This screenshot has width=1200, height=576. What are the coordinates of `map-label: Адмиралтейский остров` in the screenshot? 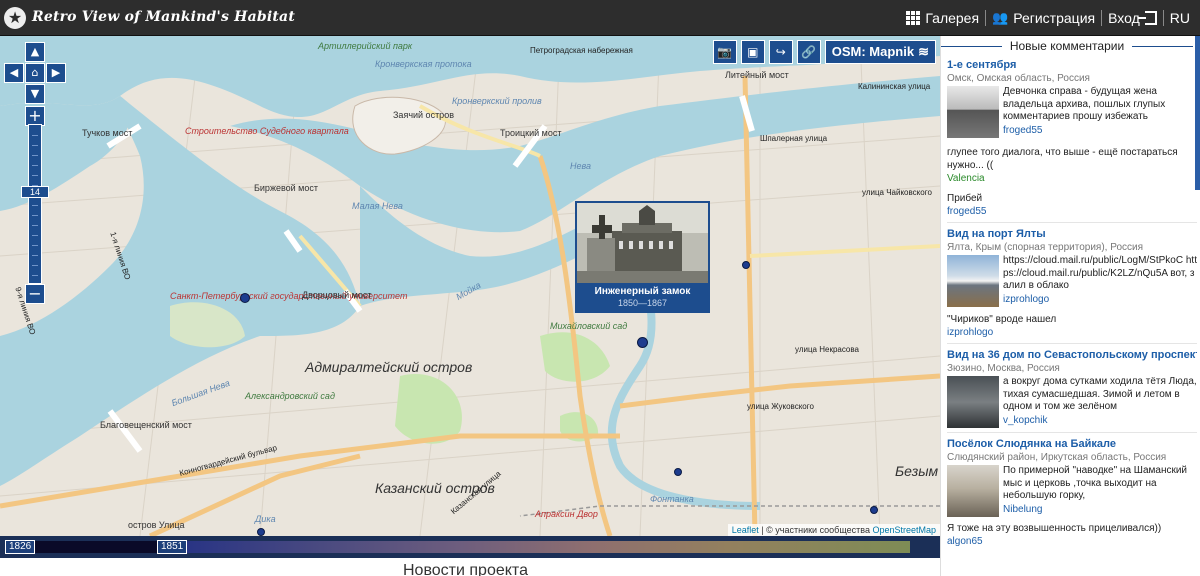 It's located at (389, 367).